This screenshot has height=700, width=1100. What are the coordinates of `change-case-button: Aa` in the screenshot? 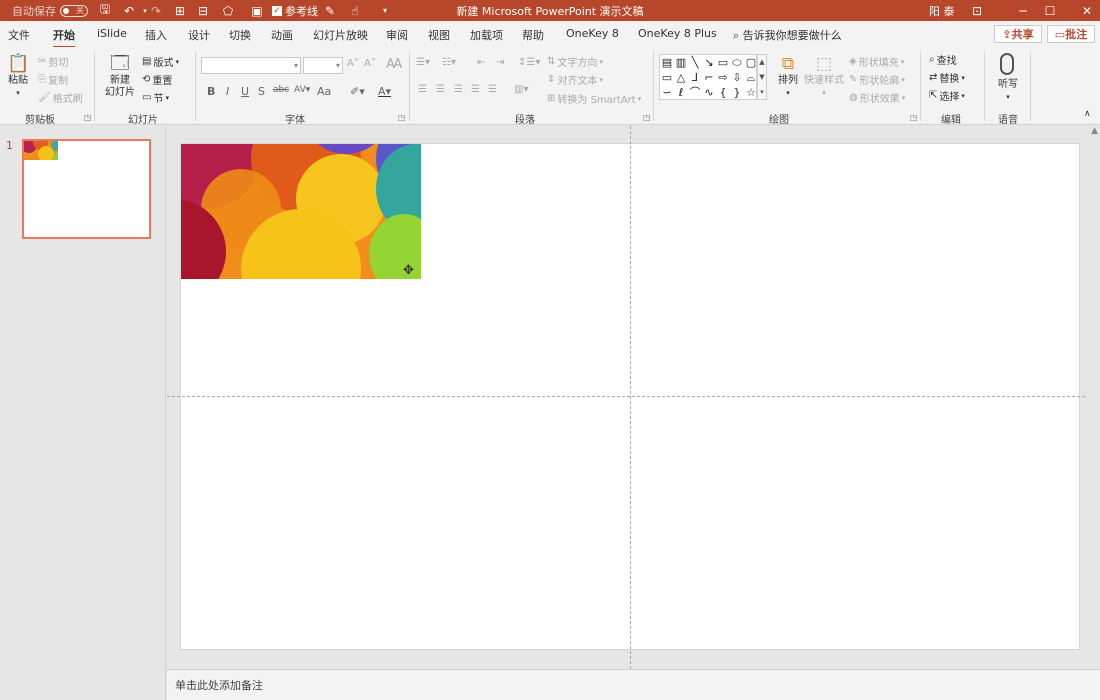 It's located at (324, 91).